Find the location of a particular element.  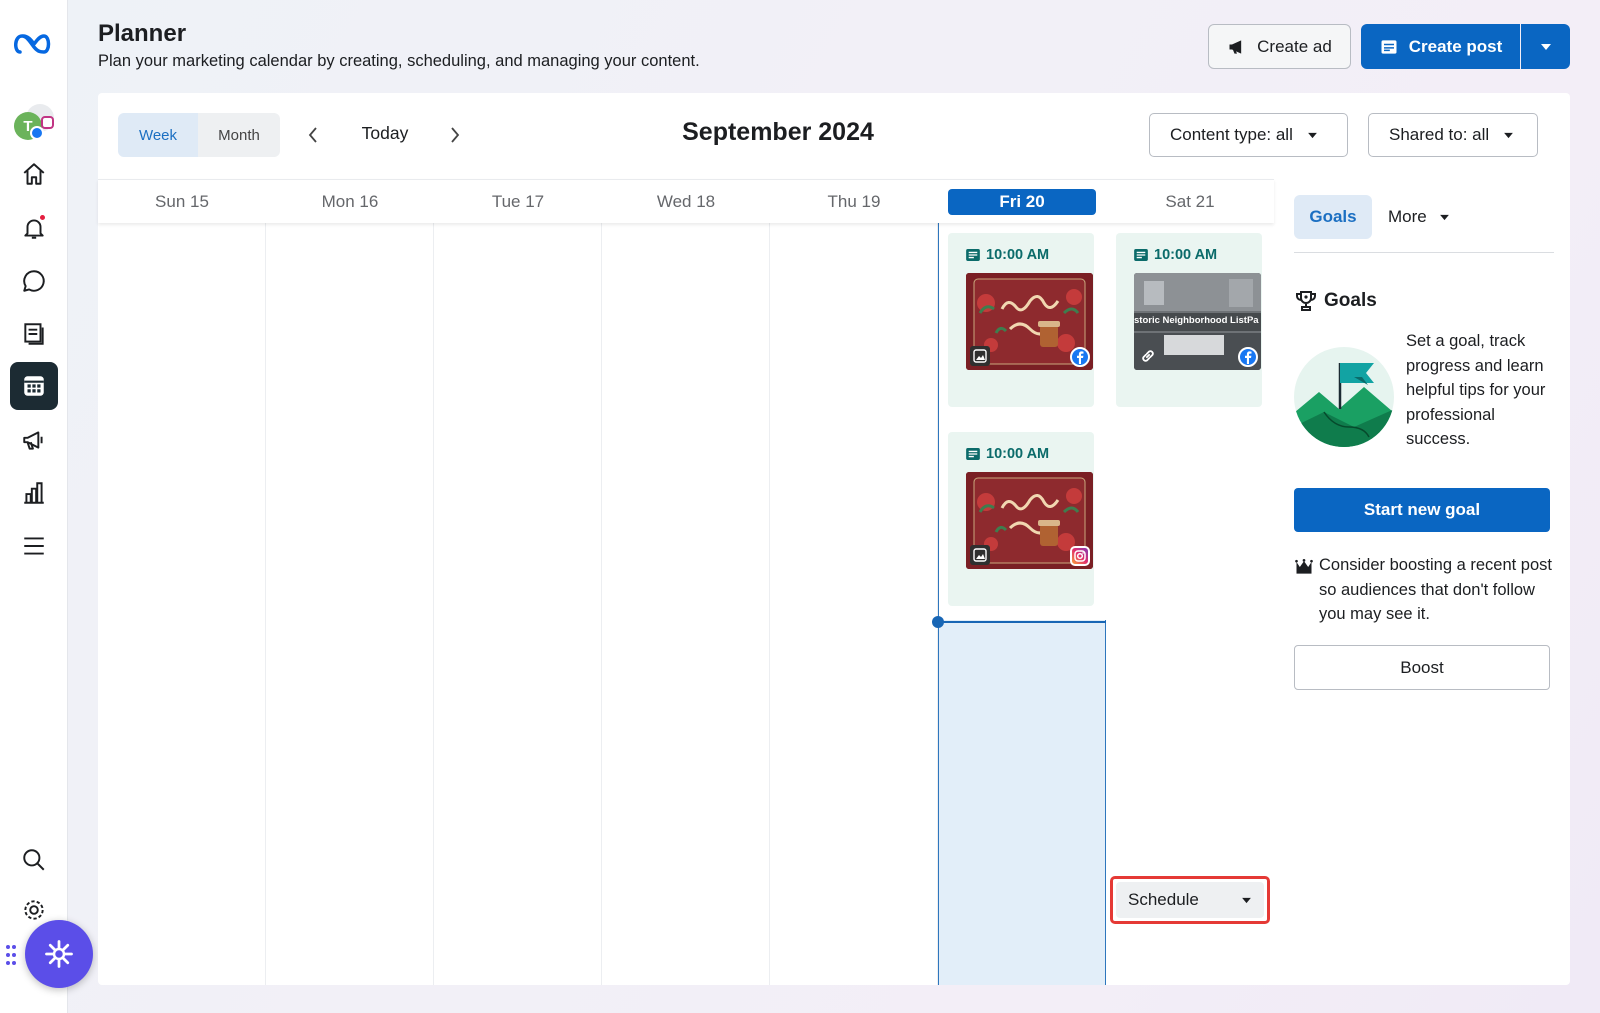

post-thumbnail: storic Neighborhood ListPa is located at coordinates (1197, 321).